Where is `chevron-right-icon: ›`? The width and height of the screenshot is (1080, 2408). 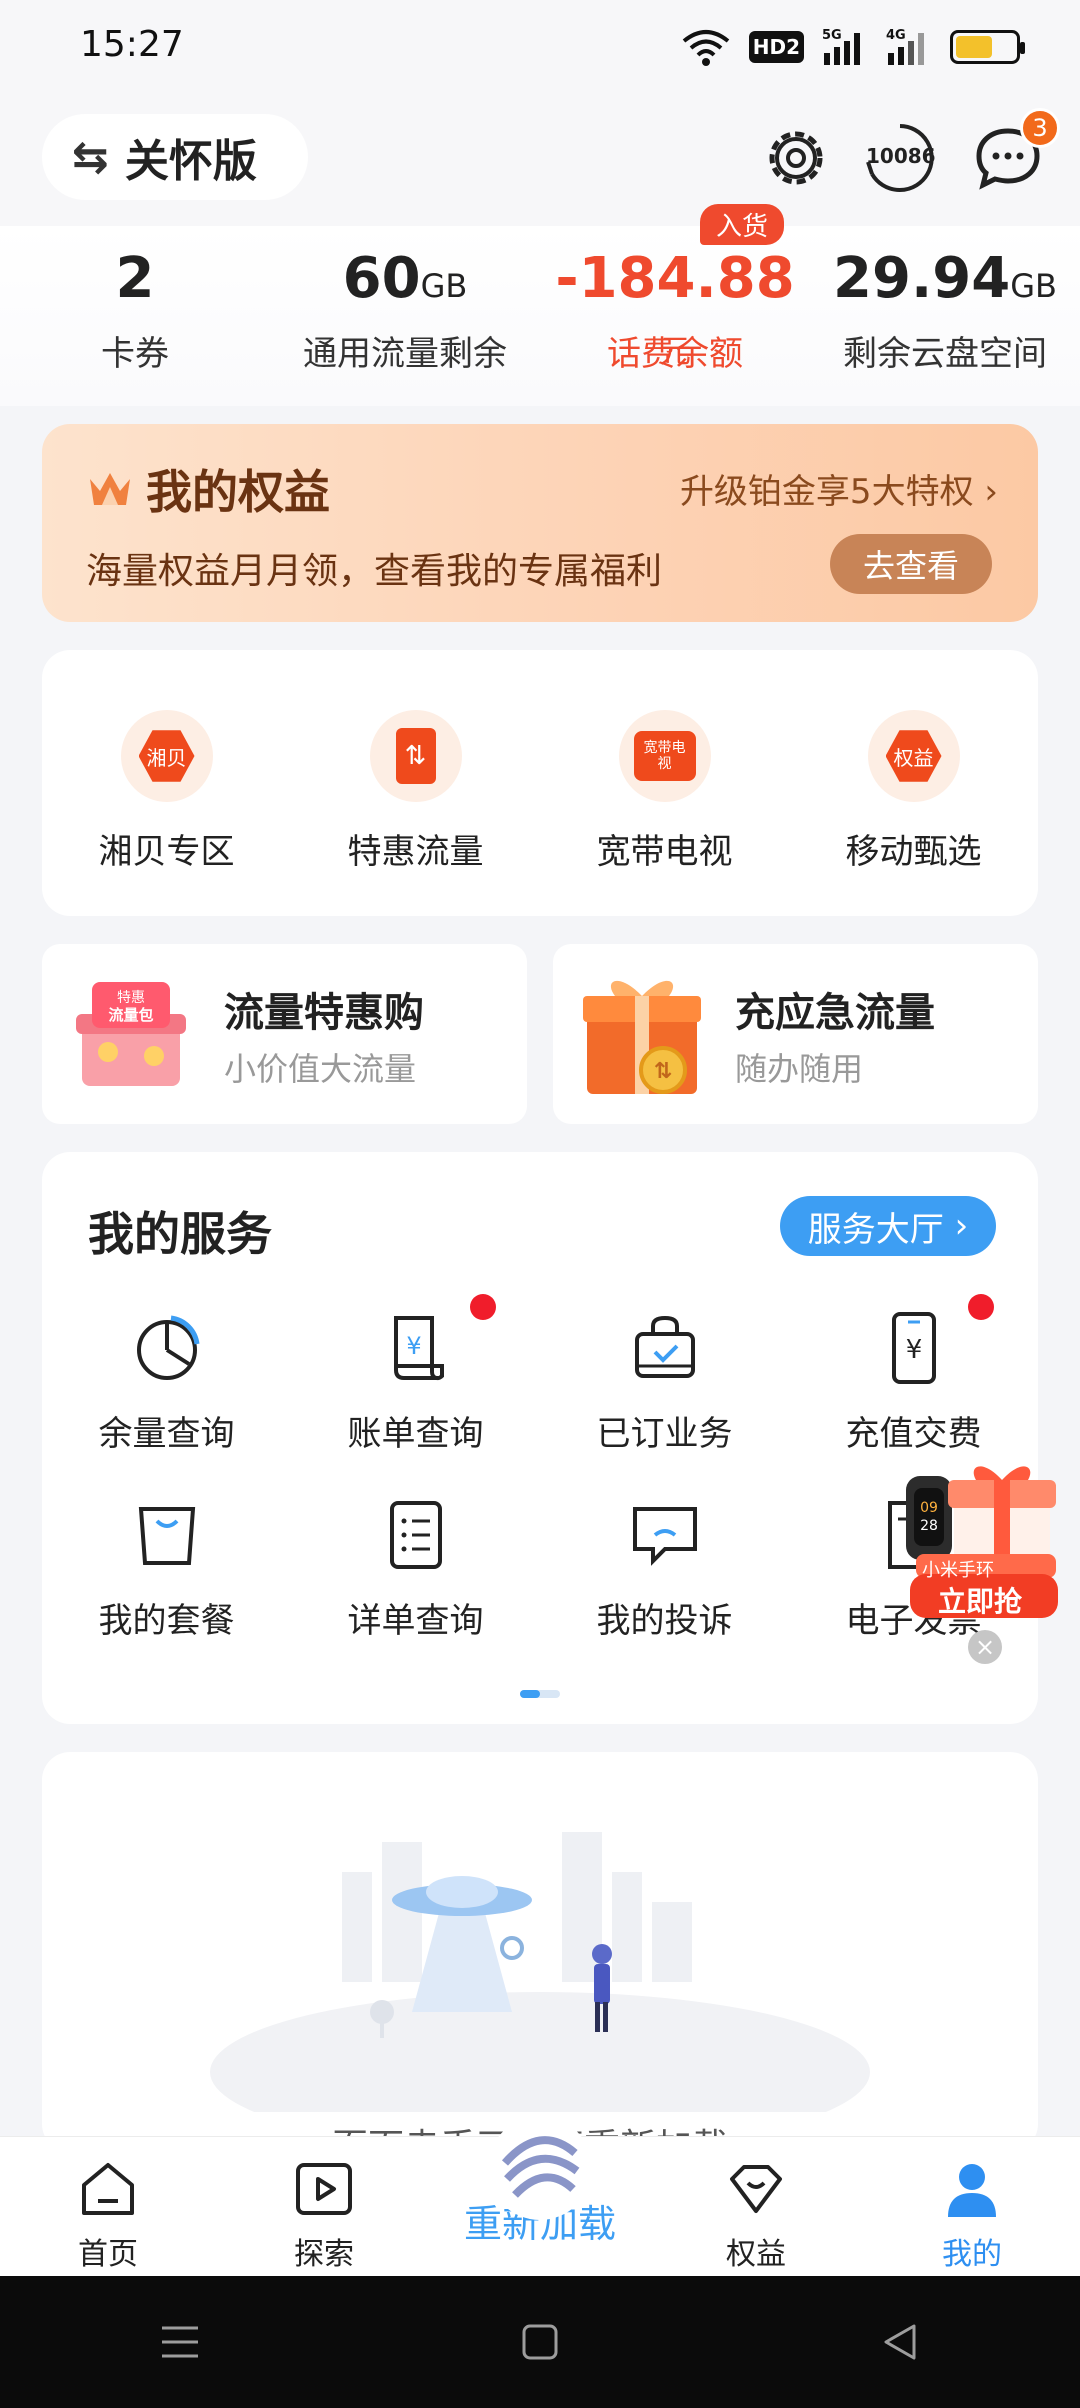 chevron-right-icon: › is located at coordinates (991, 492).